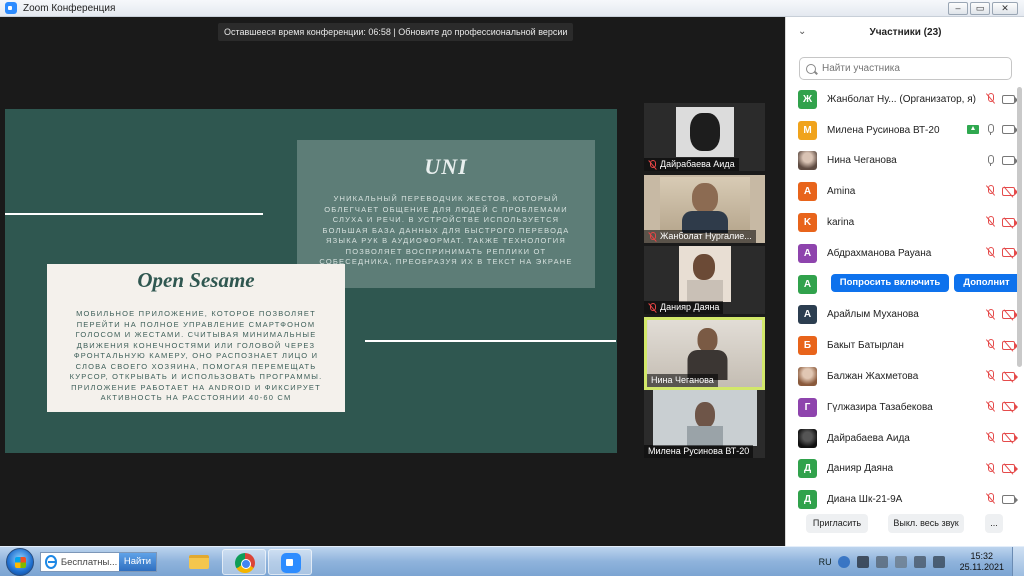 This screenshot has height=576, width=1024. I want to click on close-button: ✕, so click(1005, 8).